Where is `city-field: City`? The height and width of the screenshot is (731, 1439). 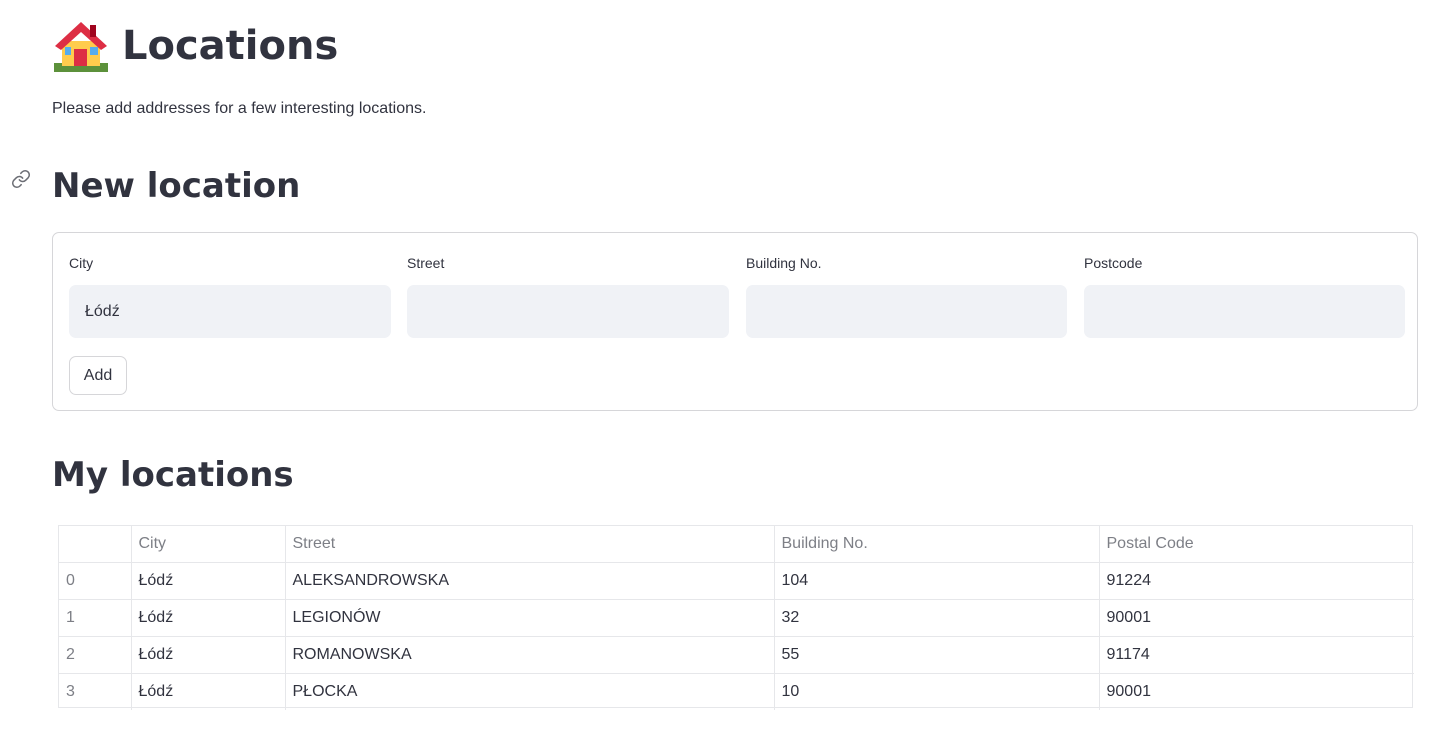 city-field: City is located at coordinates (230, 295).